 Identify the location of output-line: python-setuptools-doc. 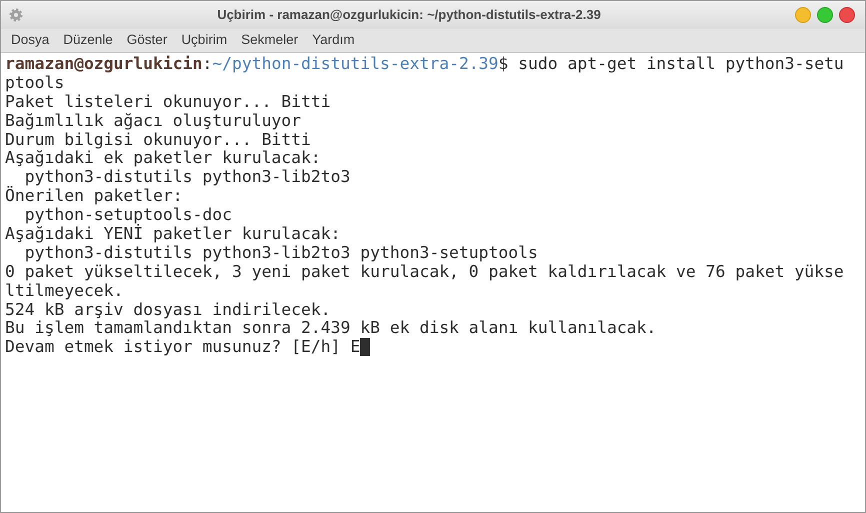
(128, 215).